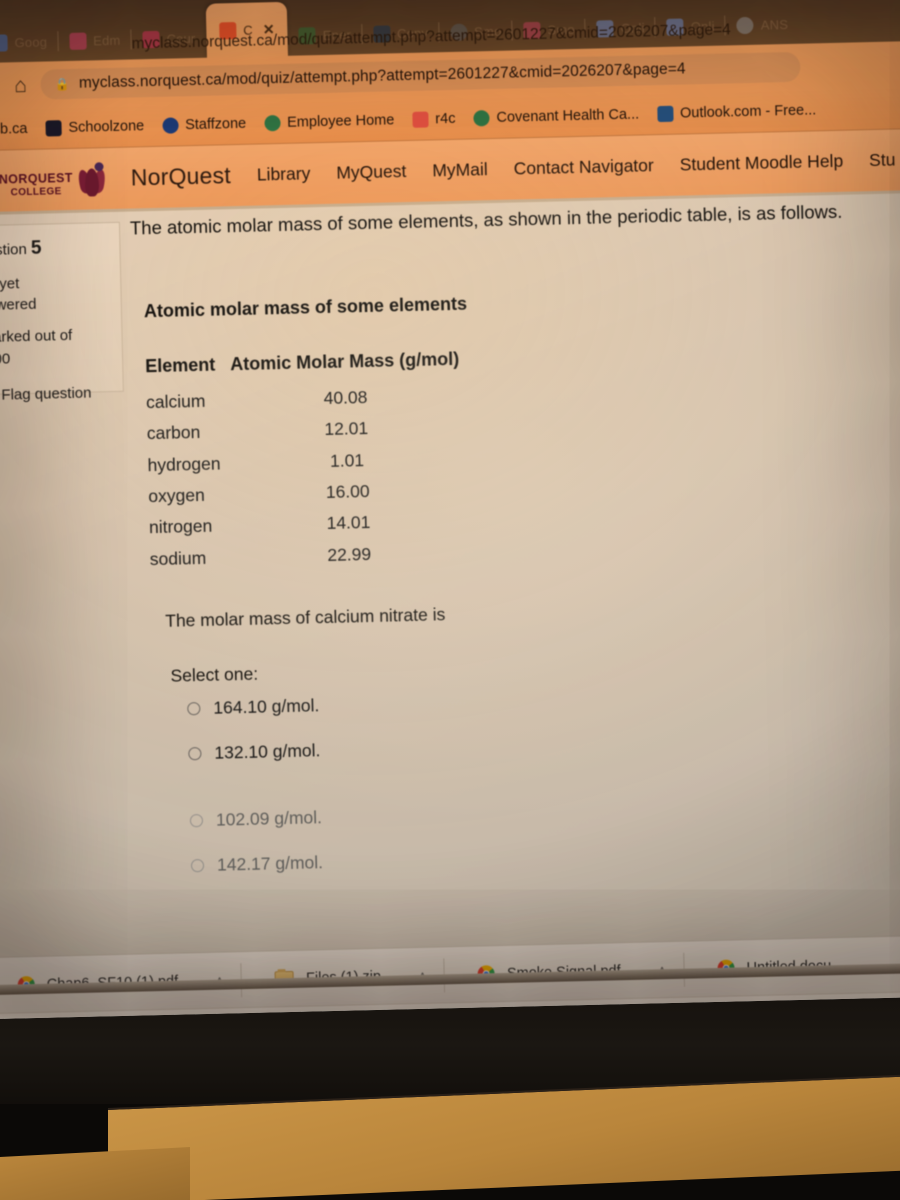 This screenshot has height=1200, width=900. Describe the element at coordinates (53, 128) in the screenshot. I see `schoolzone-icon` at that location.